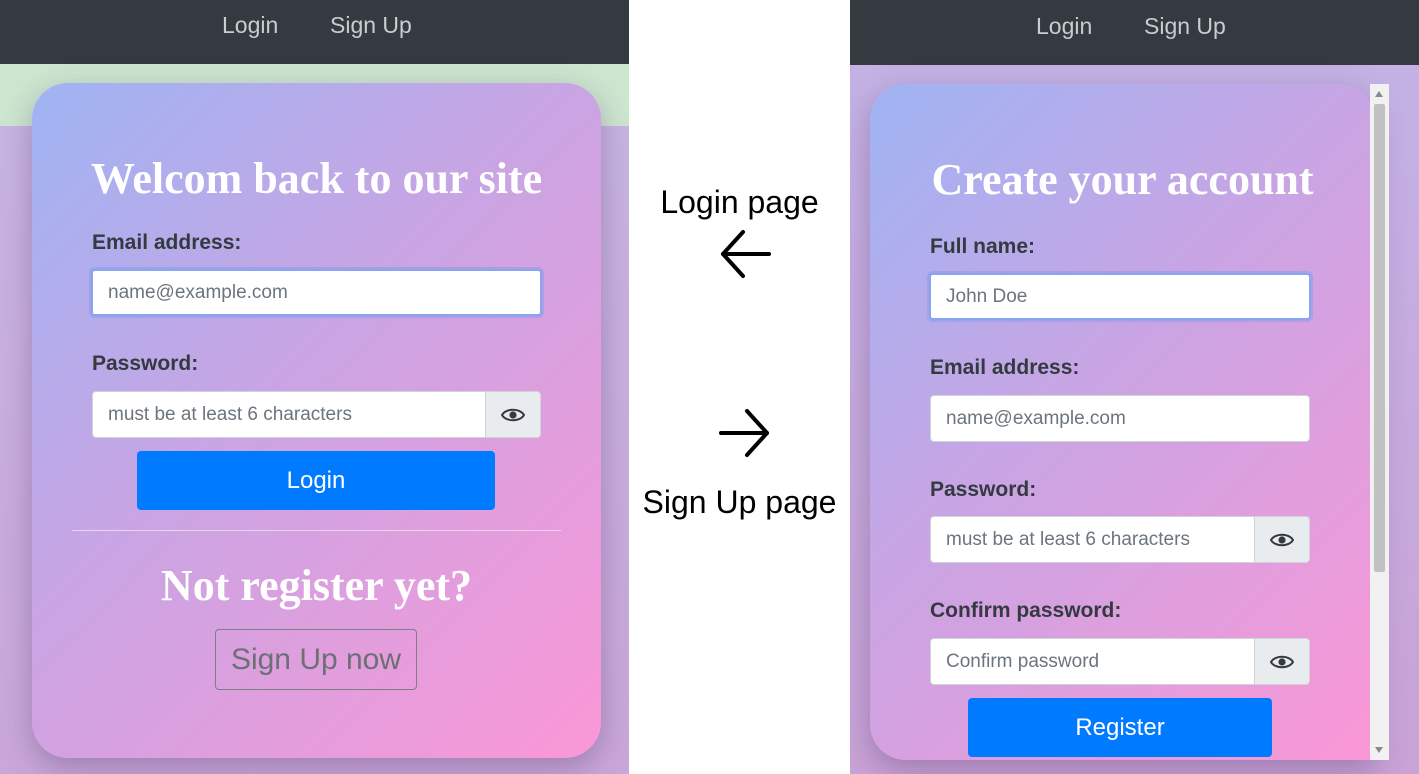 The width and height of the screenshot is (1419, 774). I want to click on arrow-left-icon, so click(746, 254).